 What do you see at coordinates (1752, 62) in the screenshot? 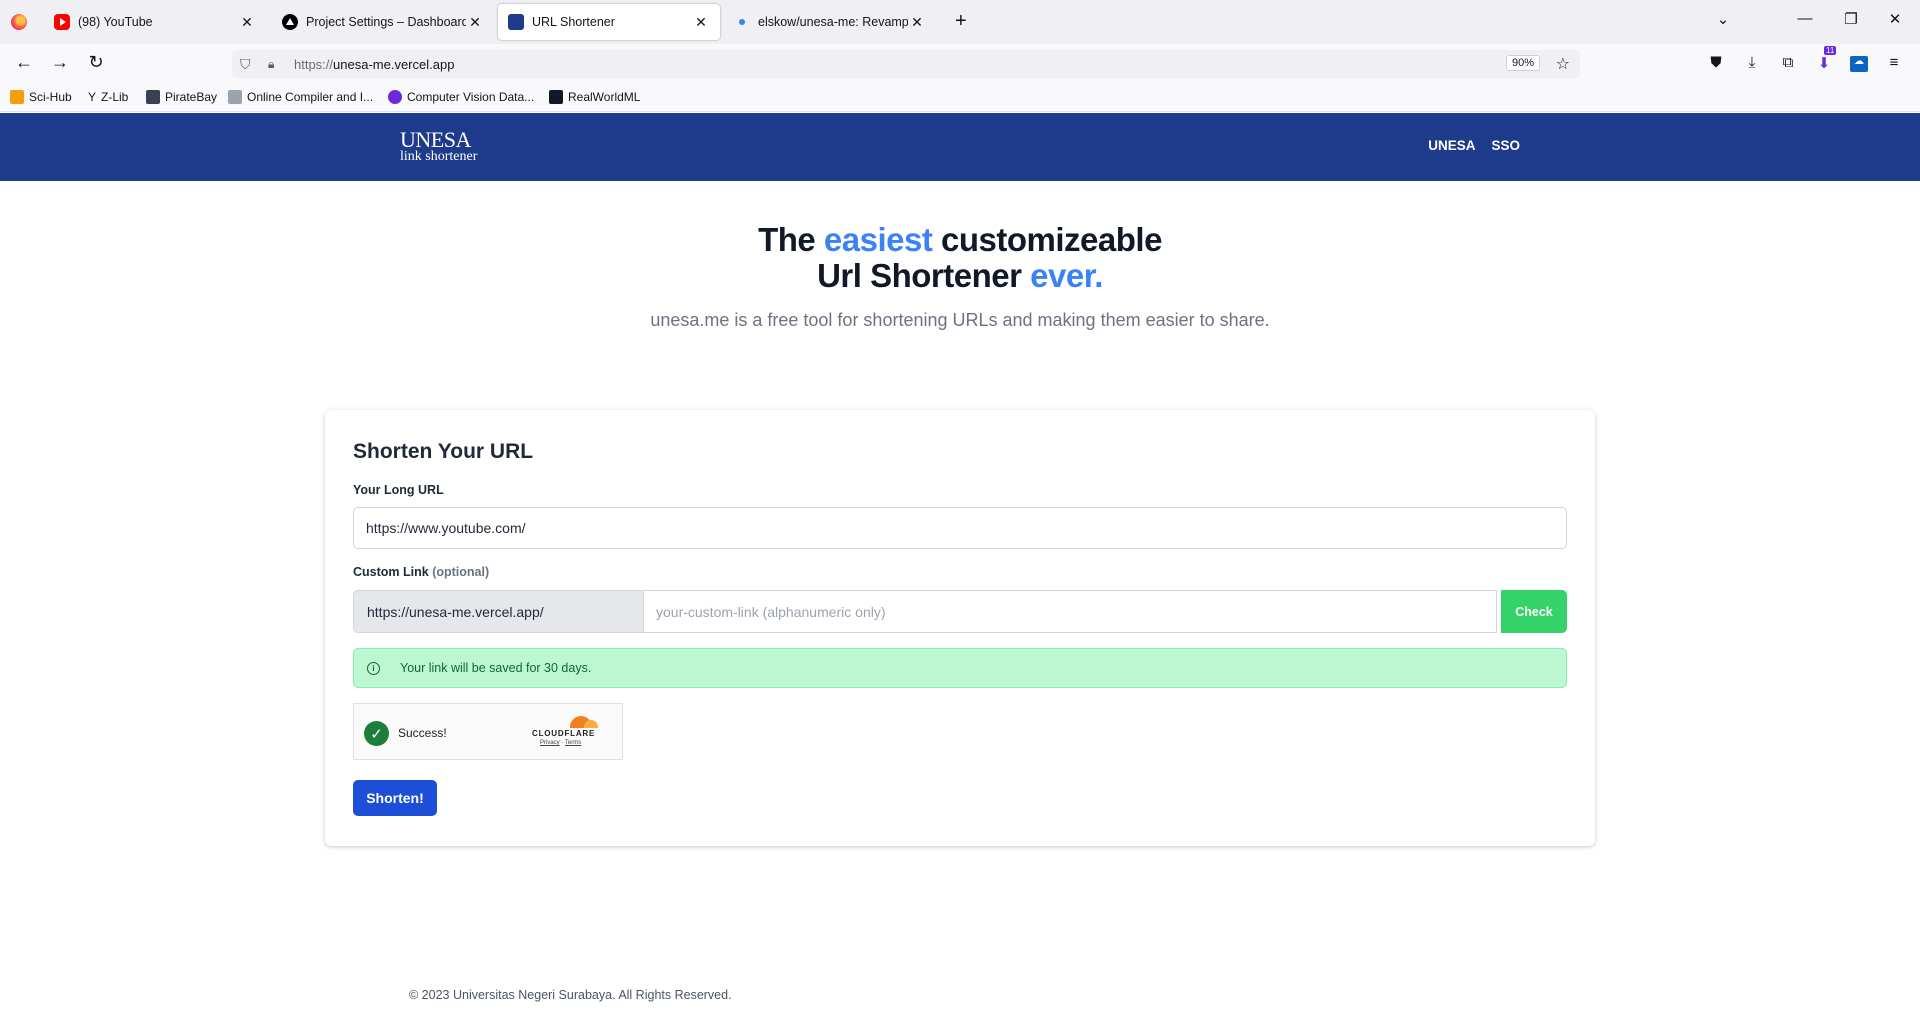
I see `download-icon: ⤓` at bounding box center [1752, 62].